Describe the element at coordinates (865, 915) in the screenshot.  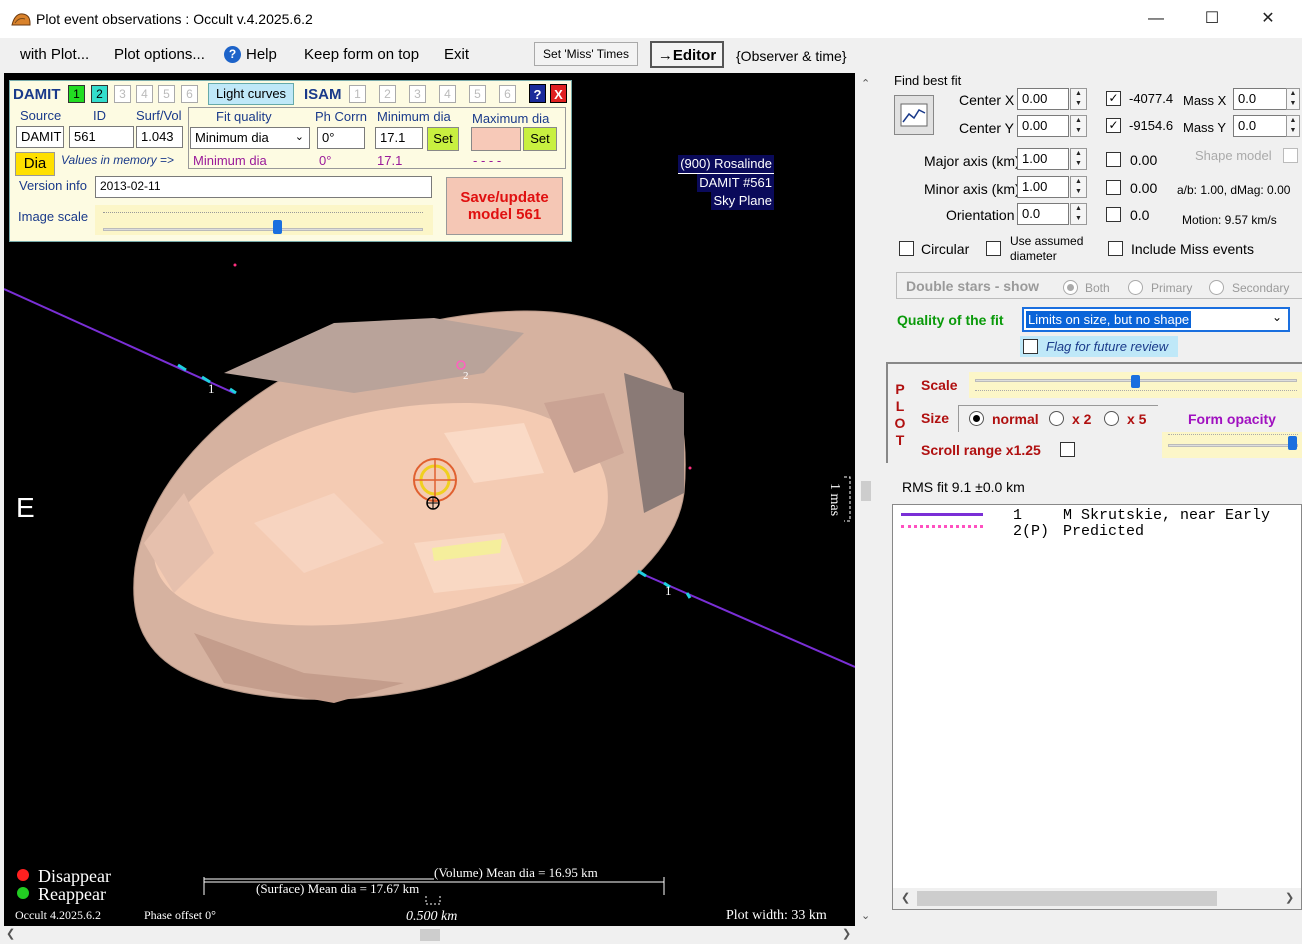
I see `scroll-down-icon: ⌄` at that location.